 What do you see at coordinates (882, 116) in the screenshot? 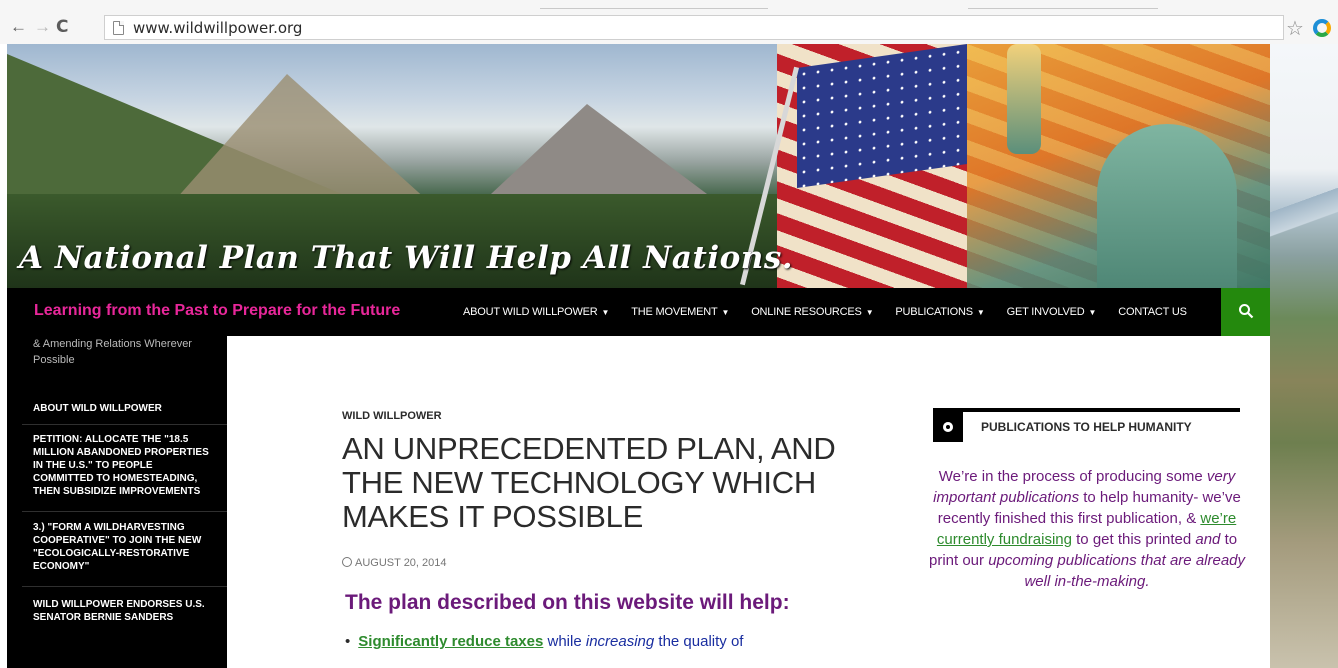
I see `flag-stars-canton` at bounding box center [882, 116].